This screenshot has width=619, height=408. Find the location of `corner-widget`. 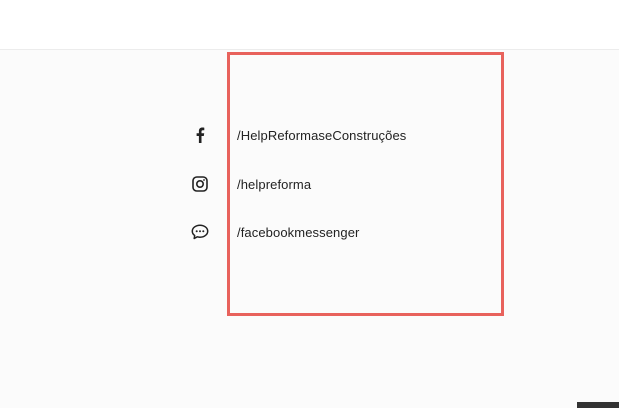

corner-widget is located at coordinates (598, 405).